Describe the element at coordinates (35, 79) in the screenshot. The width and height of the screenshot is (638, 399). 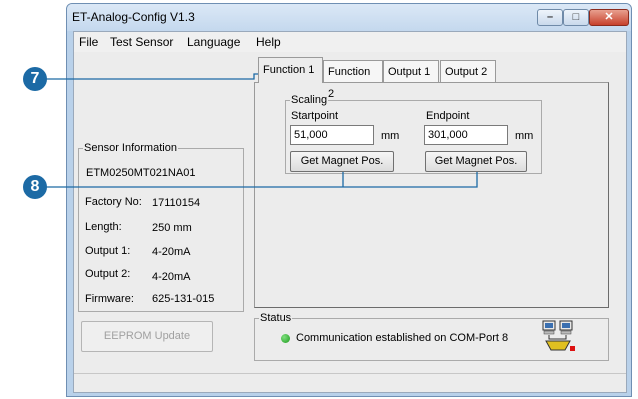
I see `callout-7: 7` at that location.